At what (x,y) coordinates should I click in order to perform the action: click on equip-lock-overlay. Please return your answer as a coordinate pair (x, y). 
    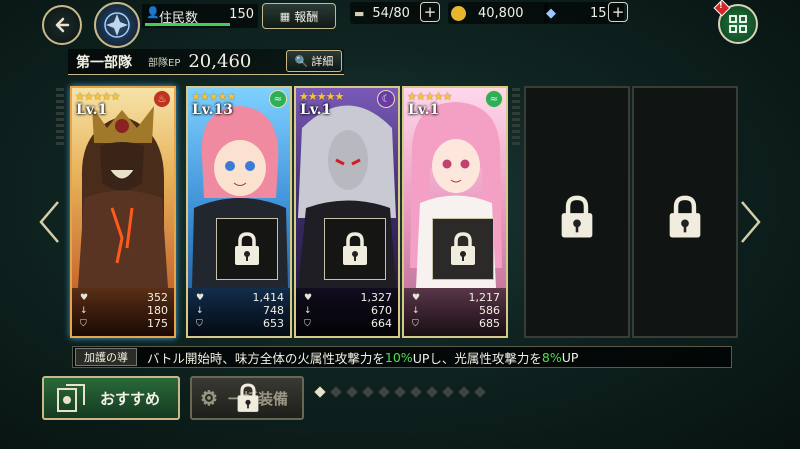
    Looking at the image, I should click on (248, 398).